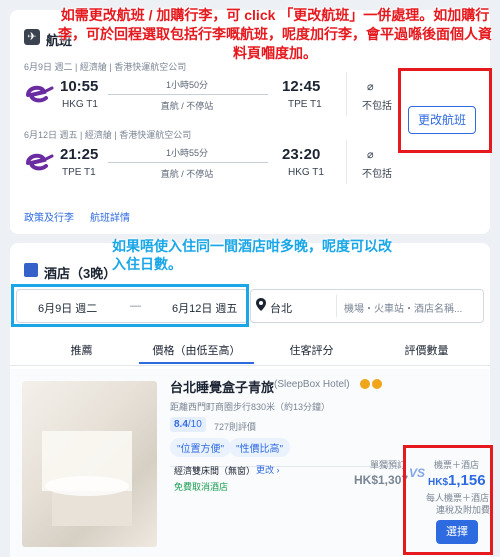 This screenshot has height=557, width=500. What do you see at coordinates (80, 104) in the screenshot?
I see `segment-1-depart-airport: HKG T1` at bounding box center [80, 104].